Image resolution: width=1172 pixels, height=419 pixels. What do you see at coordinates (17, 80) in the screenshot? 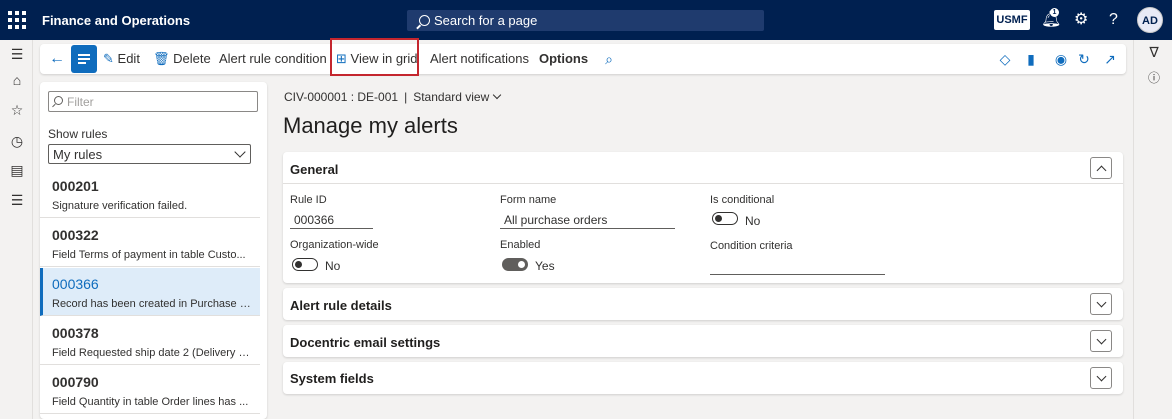
I see `home-icon: ⌂` at bounding box center [17, 80].